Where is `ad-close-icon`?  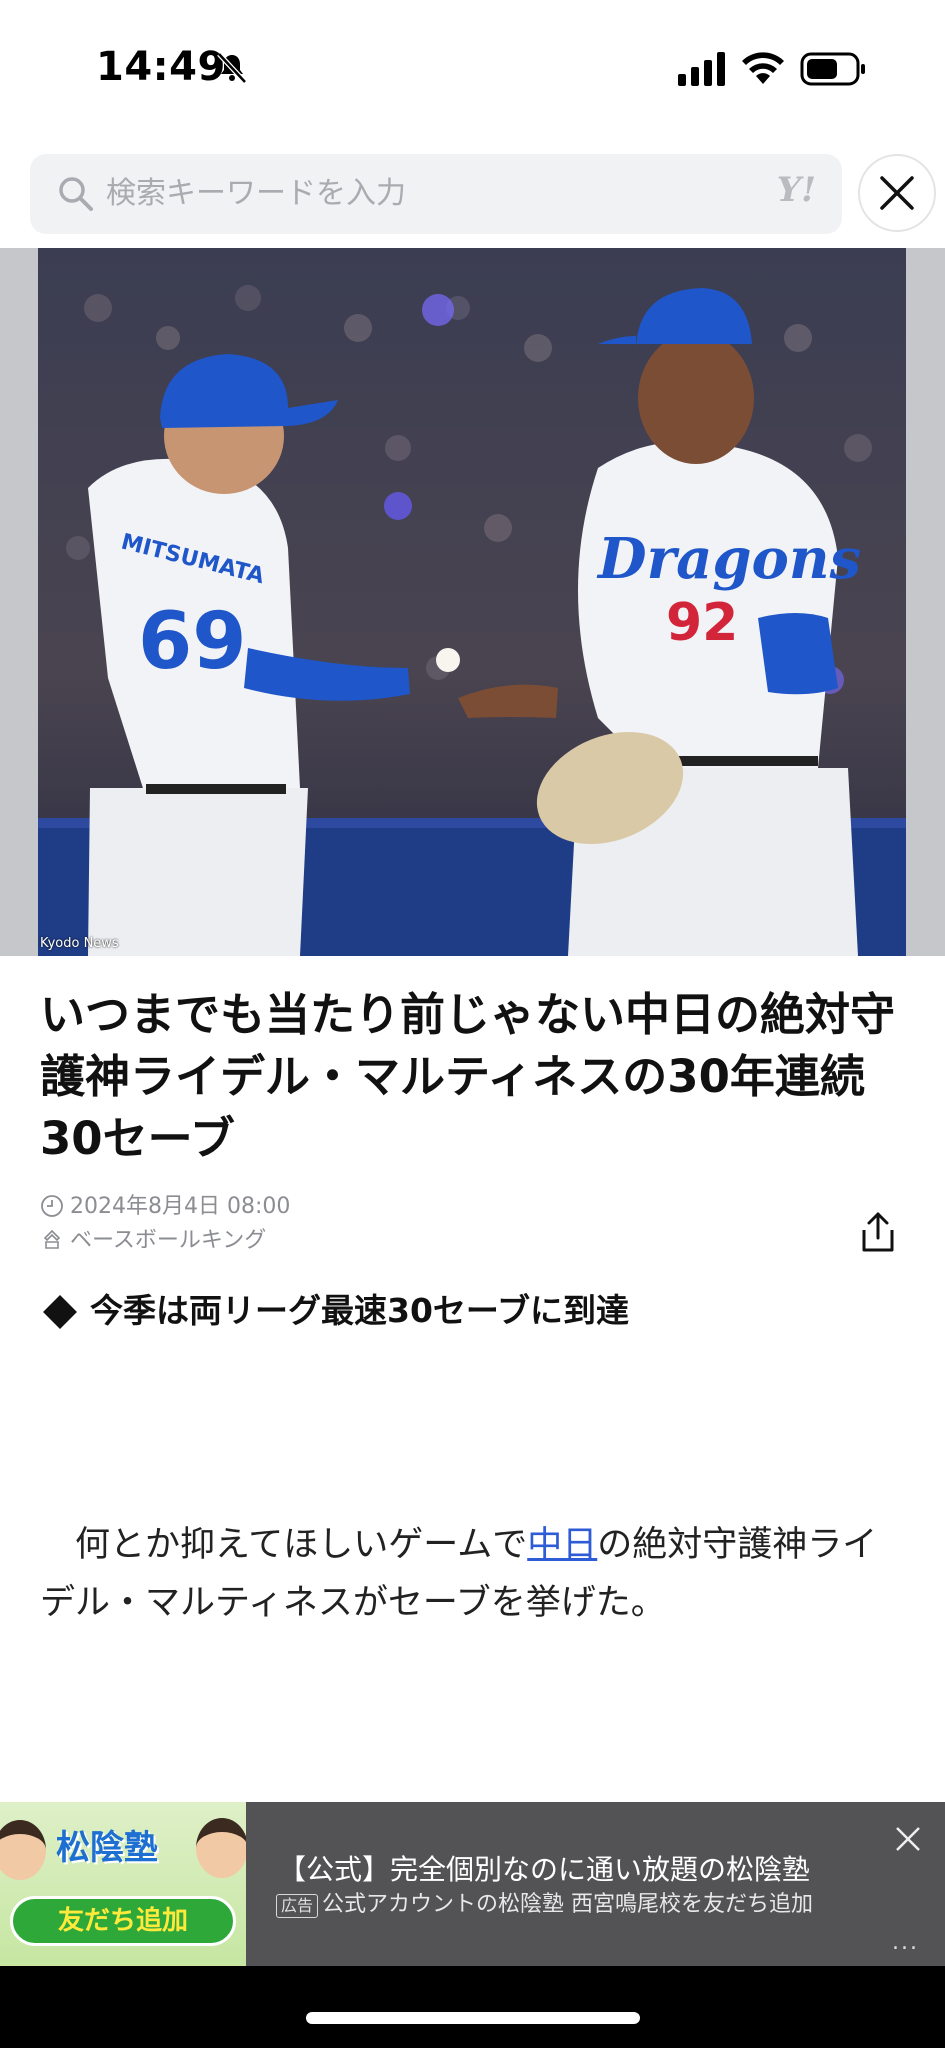 ad-close-icon is located at coordinates (908, 1839).